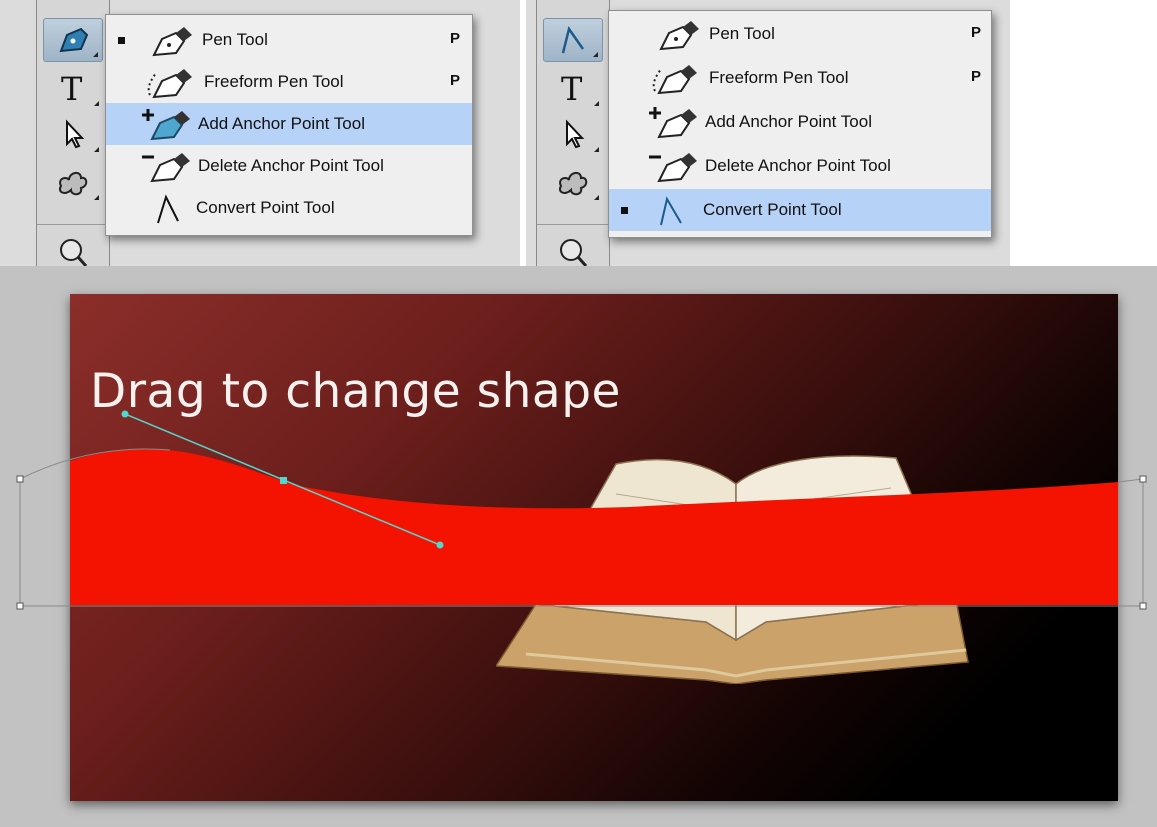 The height and width of the screenshot is (827, 1157). What do you see at coordinates (283, 480) in the screenshot?
I see `selected-anchor-point` at bounding box center [283, 480].